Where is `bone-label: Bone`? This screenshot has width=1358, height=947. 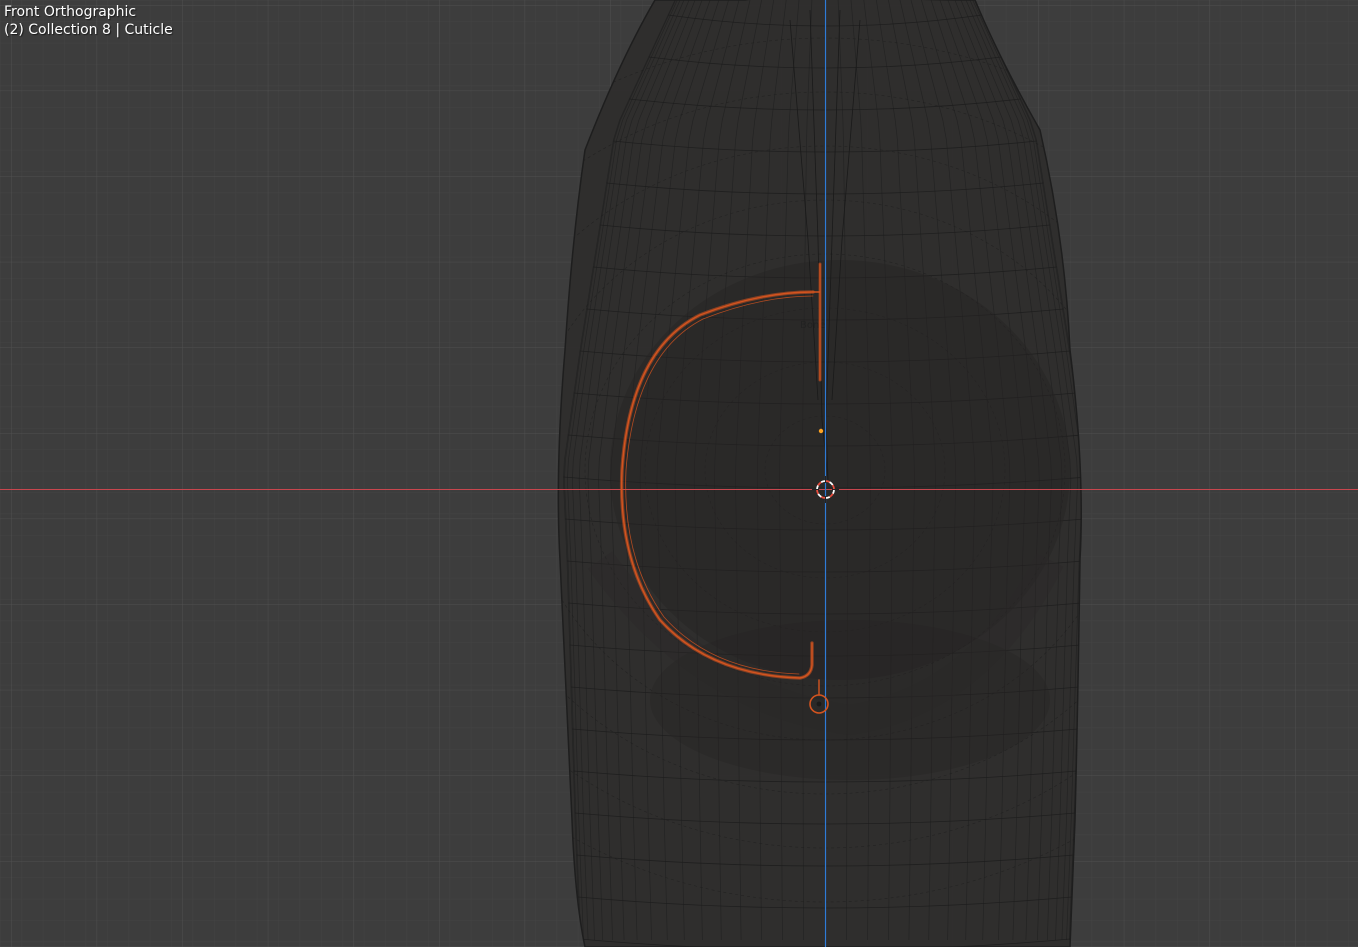
bone-label: Bone is located at coordinates (812, 325).